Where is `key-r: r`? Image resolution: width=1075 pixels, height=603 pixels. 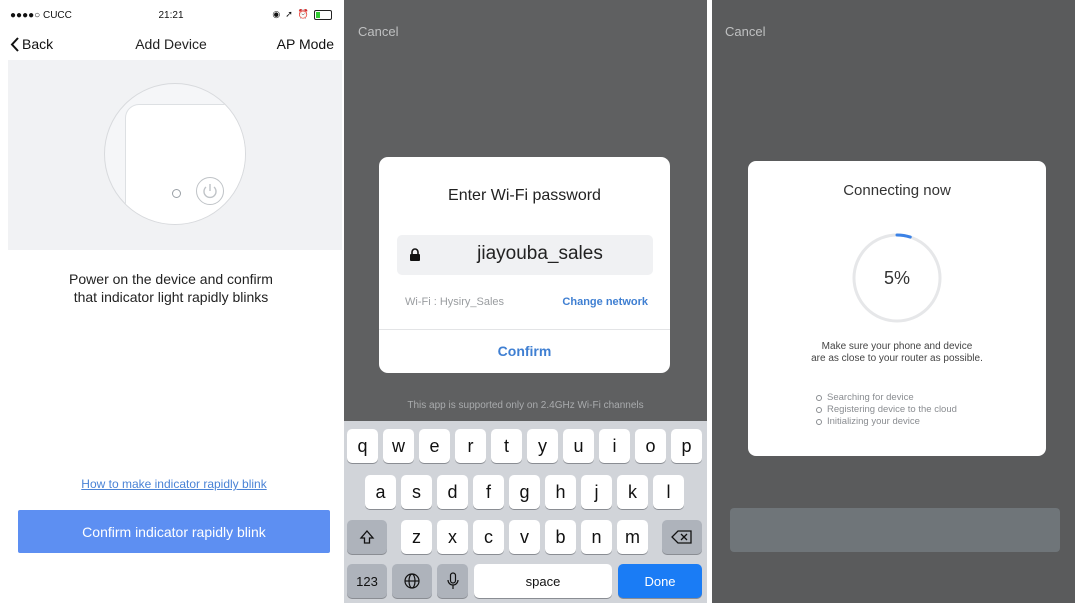 key-r: r is located at coordinates (470, 446).